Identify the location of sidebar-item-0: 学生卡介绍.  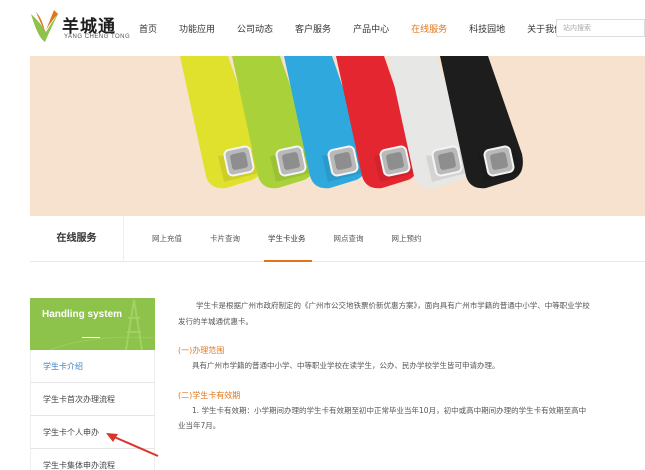
(92, 366).